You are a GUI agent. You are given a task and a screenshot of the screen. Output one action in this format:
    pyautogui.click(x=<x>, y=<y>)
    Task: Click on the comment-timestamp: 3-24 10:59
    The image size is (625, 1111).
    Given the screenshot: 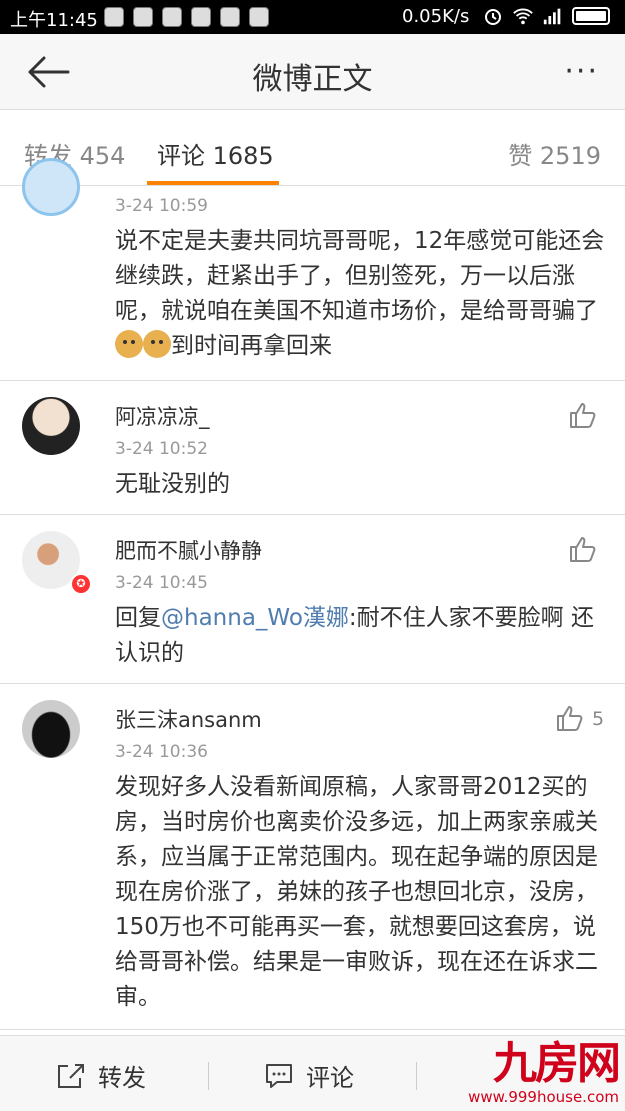 What is the action you would take?
    pyautogui.click(x=161, y=206)
    